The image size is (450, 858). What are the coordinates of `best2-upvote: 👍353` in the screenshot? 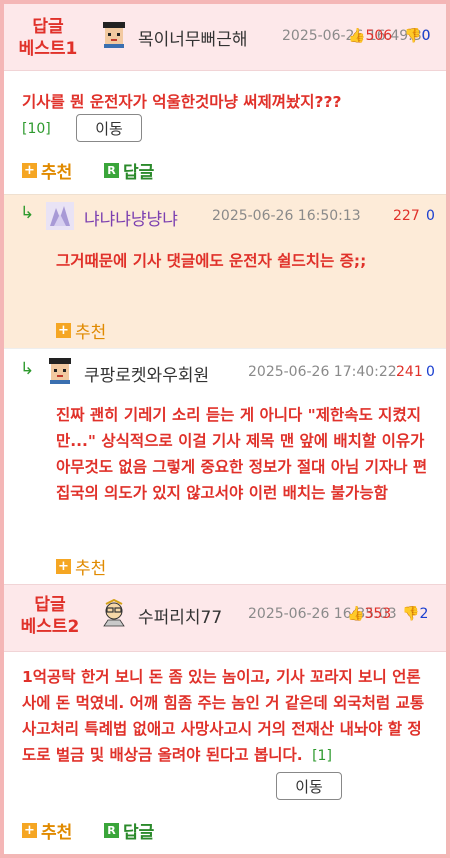 It's located at (369, 614).